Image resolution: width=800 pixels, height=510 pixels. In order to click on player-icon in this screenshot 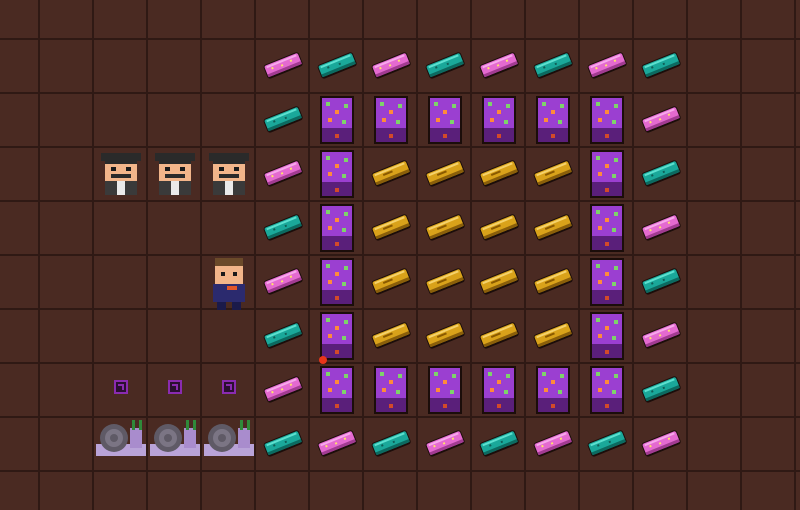, I will do `click(229, 283)`.